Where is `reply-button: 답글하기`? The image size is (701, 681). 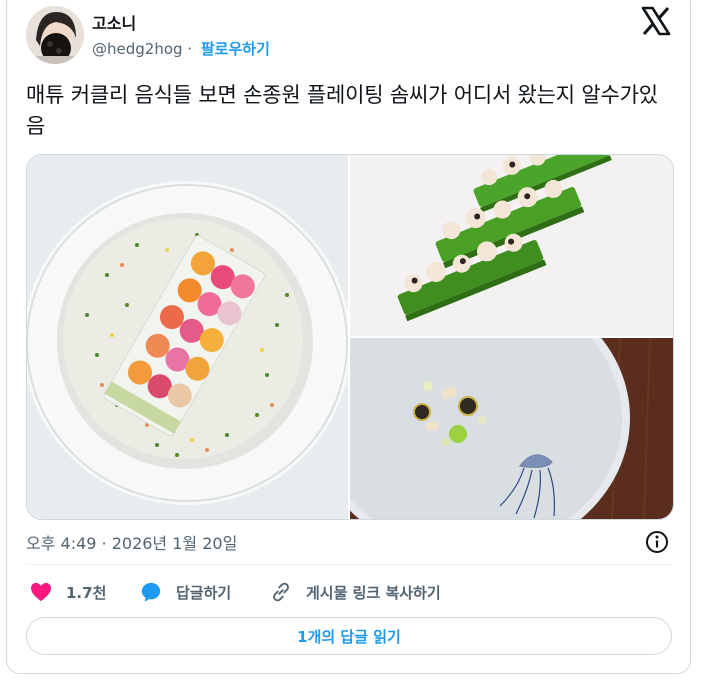 reply-button: 답글하기 is located at coordinates (185, 592).